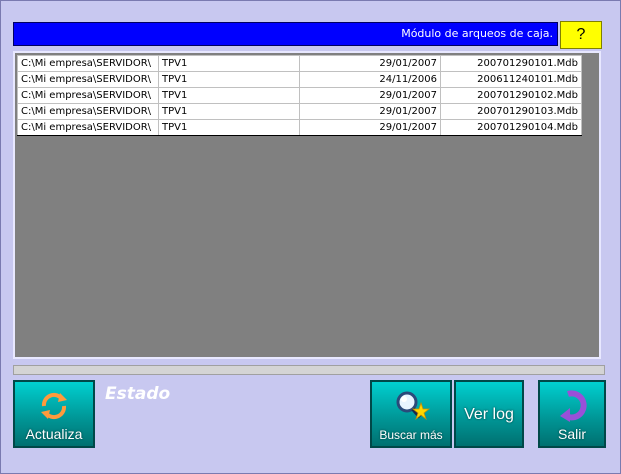 Image resolution: width=621 pixels, height=474 pixels. Describe the element at coordinates (411, 406) in the screenshot. I see `magnifier-star-icon` at that location.